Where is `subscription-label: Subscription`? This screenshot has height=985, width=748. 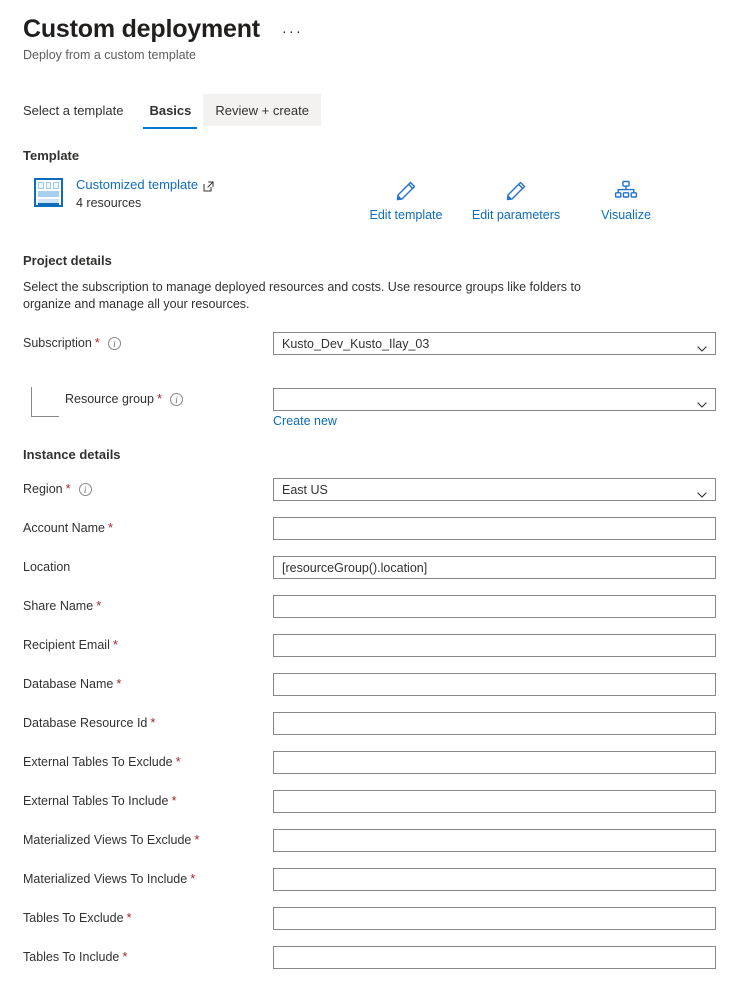 subscription-label: Subscription is located at coordinates (57, 343).